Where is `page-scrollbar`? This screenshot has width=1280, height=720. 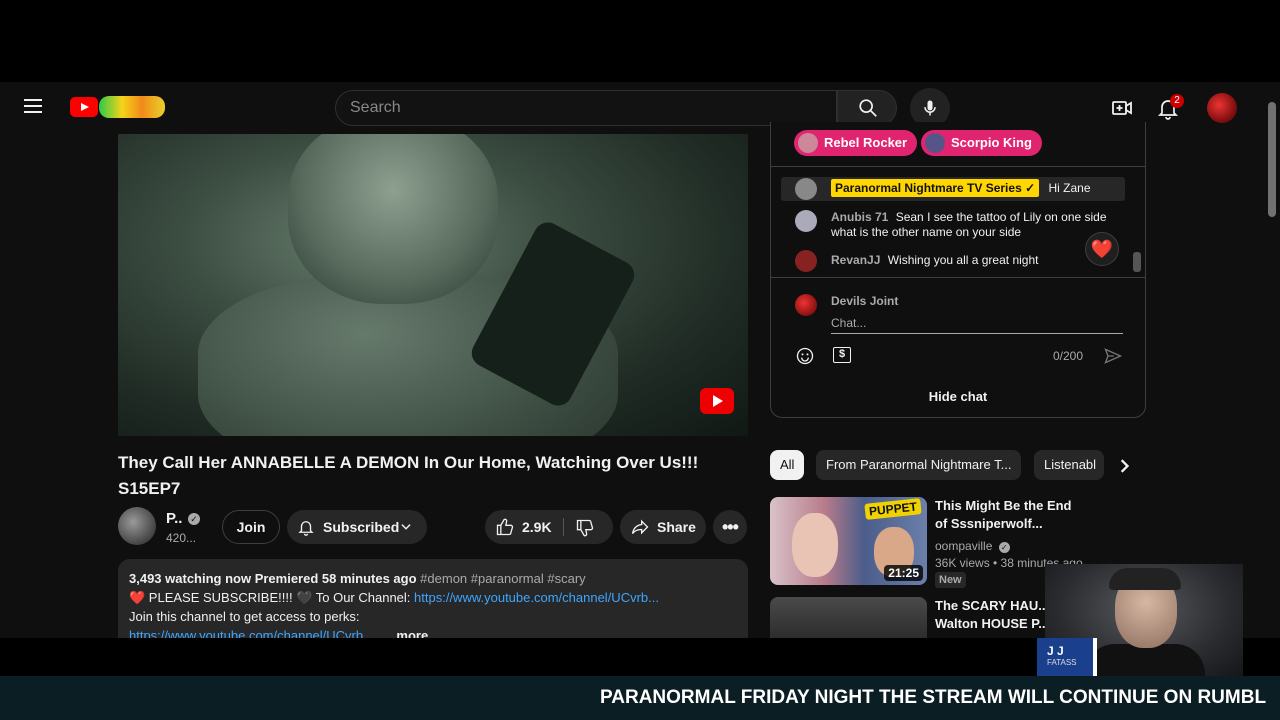
page-scrollbar is located at coordinates (1272, 159).